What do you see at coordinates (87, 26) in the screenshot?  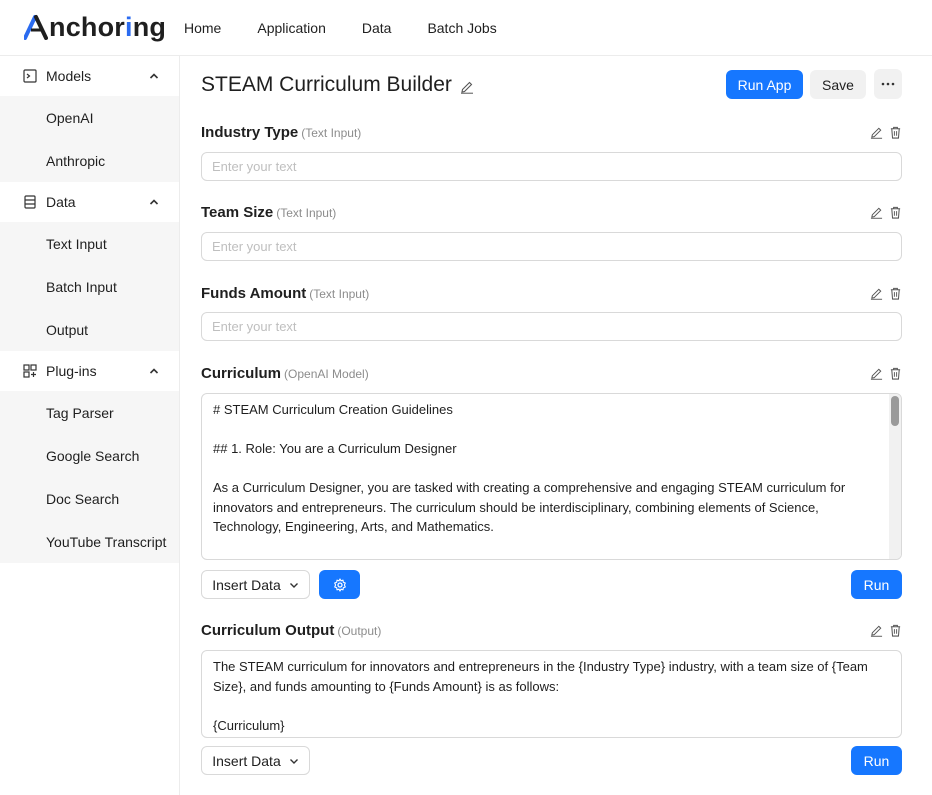 I see `brand-name-part: nchor` at bounding box center [87, 26].